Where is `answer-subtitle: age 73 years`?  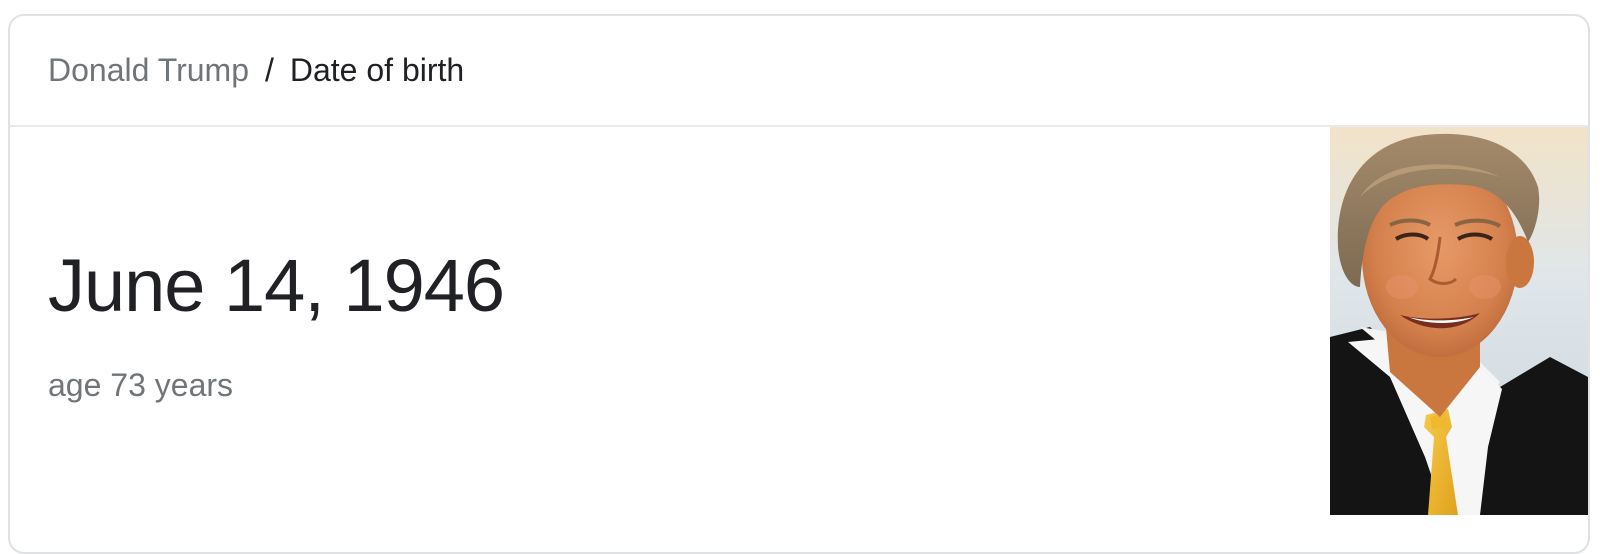 answer-subtitle: age 73 years is located at coordinates (141, 385).